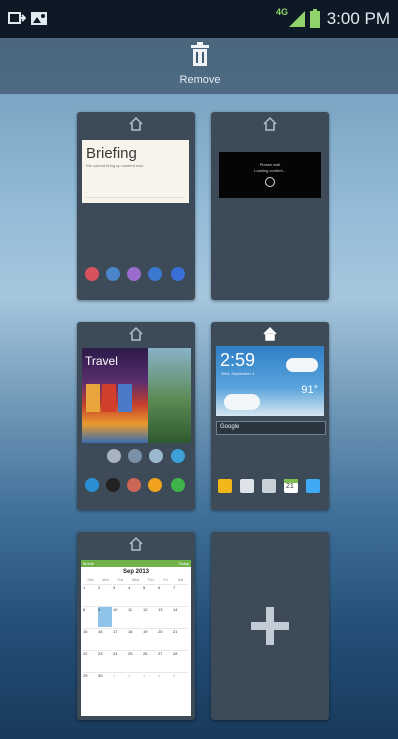 Image resolution: width=398 pixels, height=739 pixels. I want to click on calendar-today-button: Today, so click(183, 563).